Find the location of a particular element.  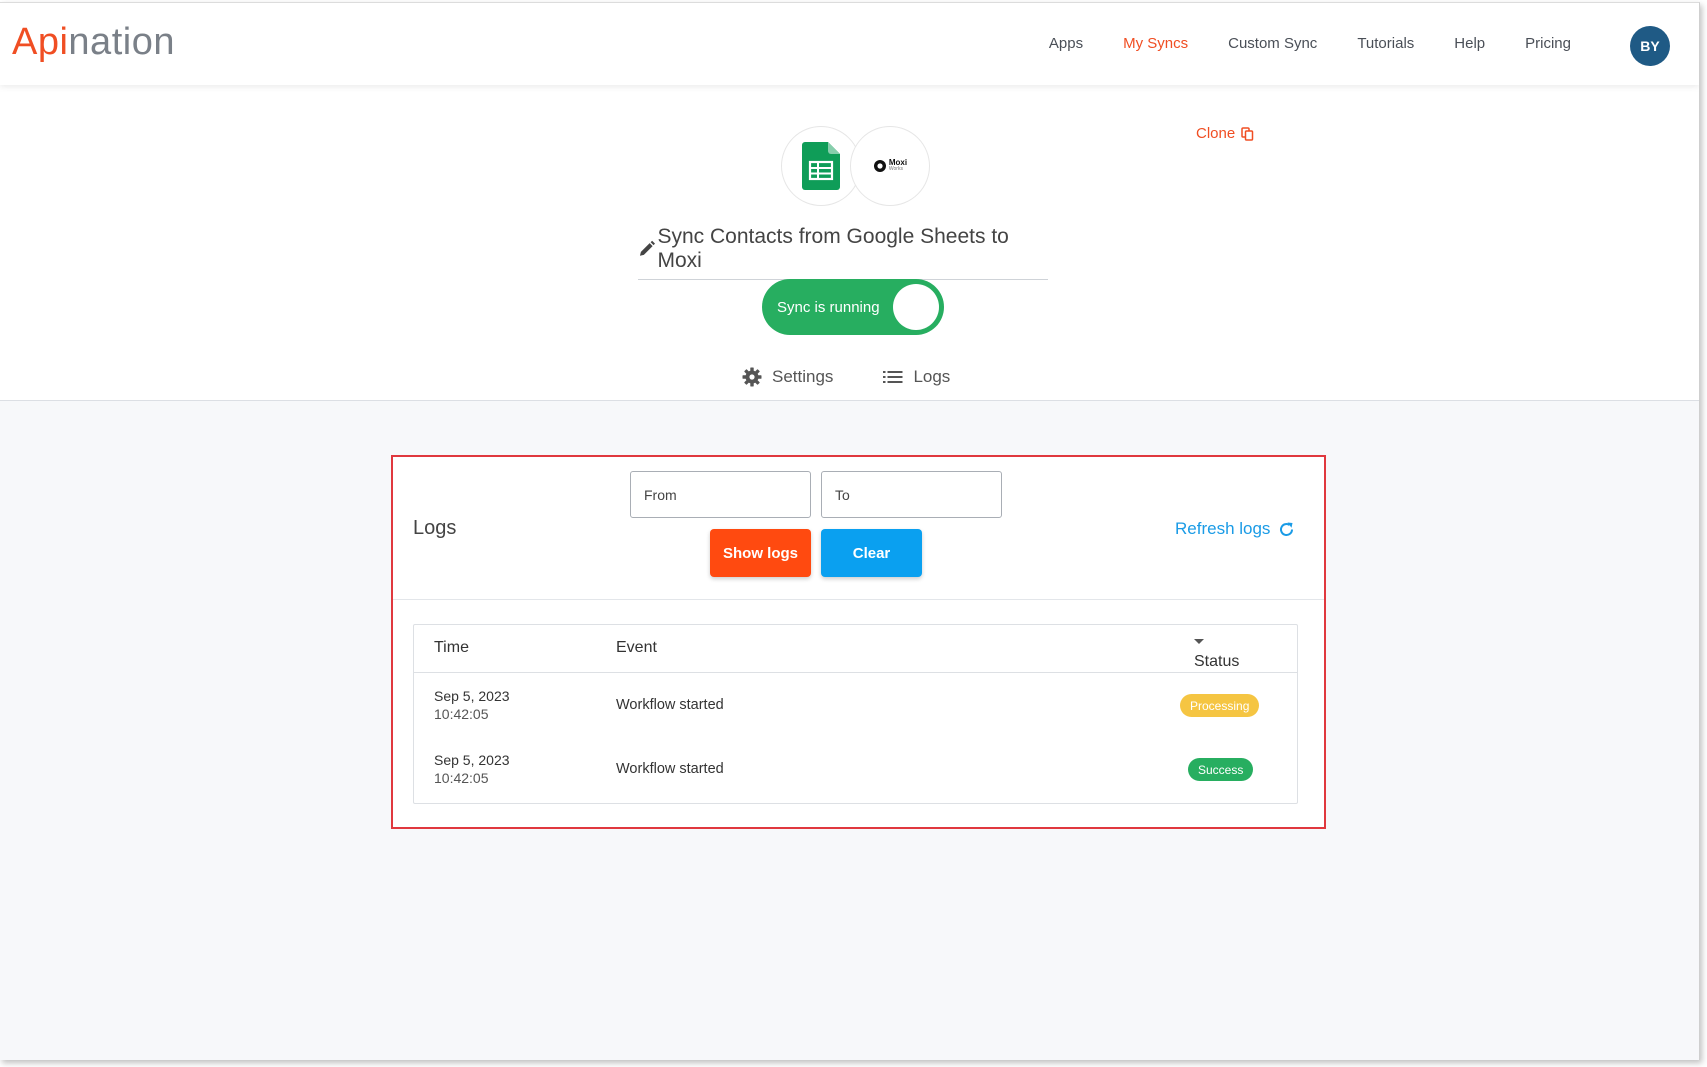

to-date-input is located at coordinates (911, 494).